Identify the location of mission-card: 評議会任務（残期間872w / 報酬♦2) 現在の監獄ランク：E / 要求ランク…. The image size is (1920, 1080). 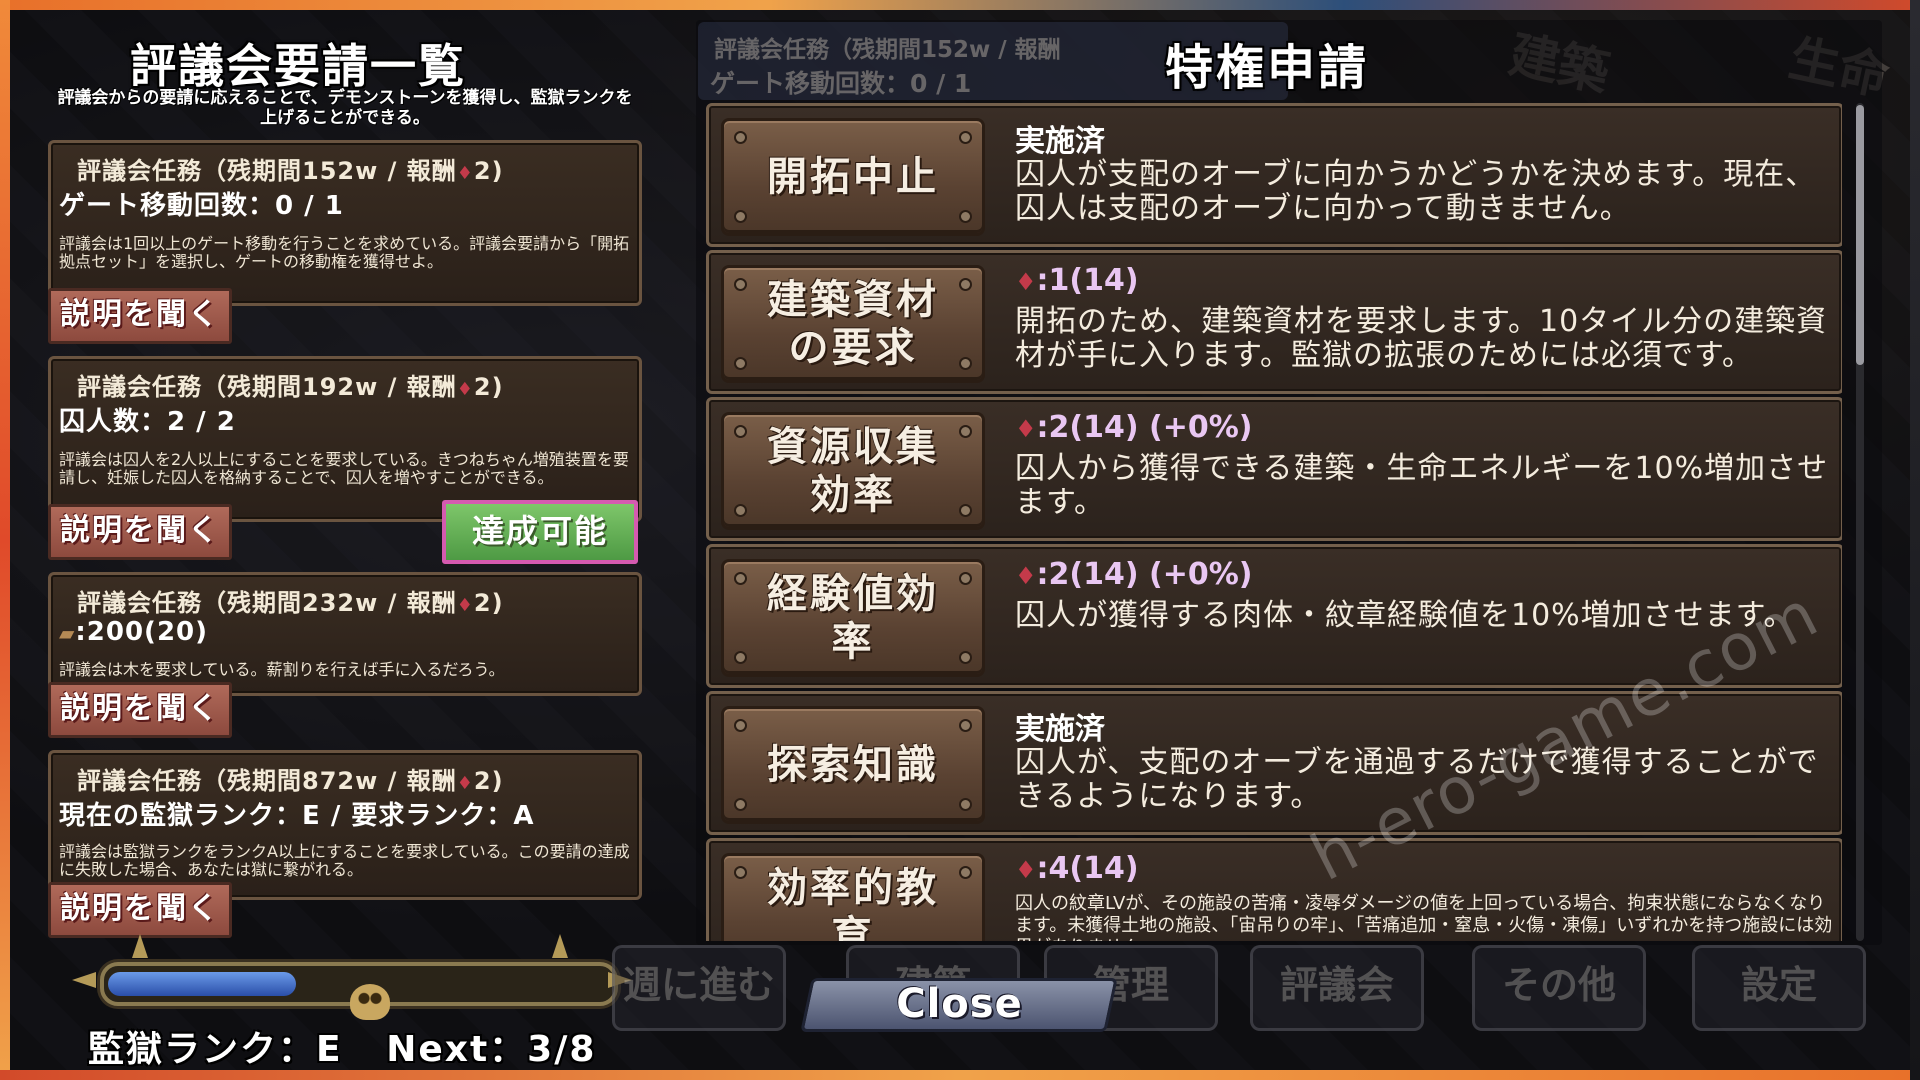
(345, 825).